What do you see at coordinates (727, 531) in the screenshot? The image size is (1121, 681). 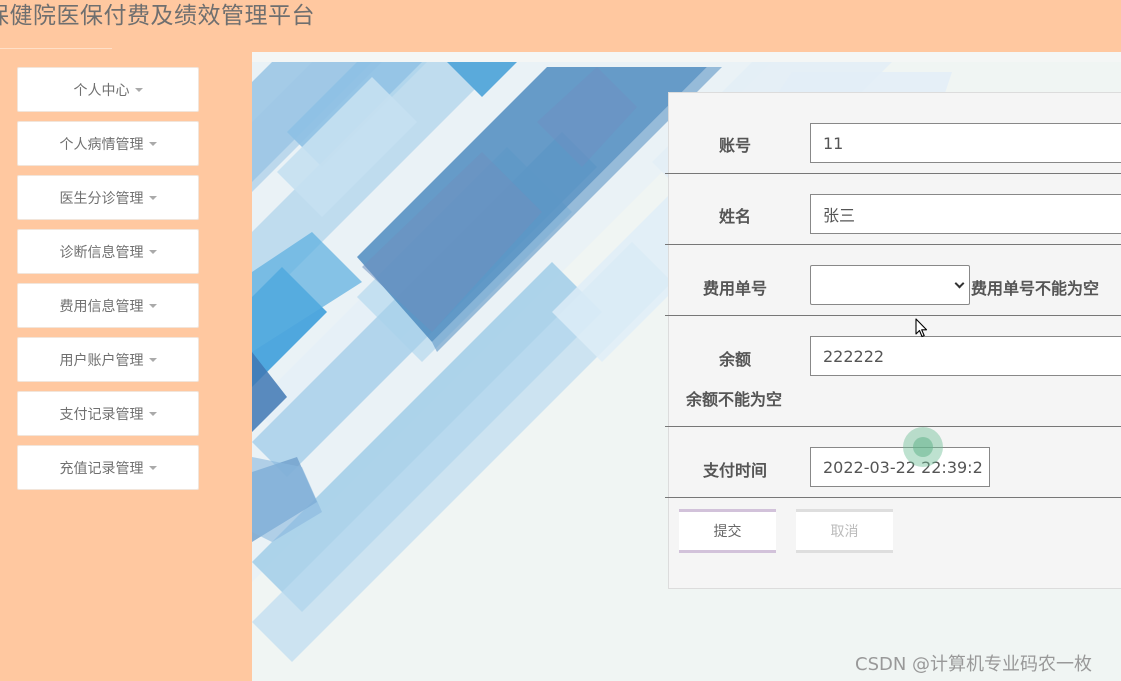 I see `submit-button: 提交` at bounding box center [727, 531].